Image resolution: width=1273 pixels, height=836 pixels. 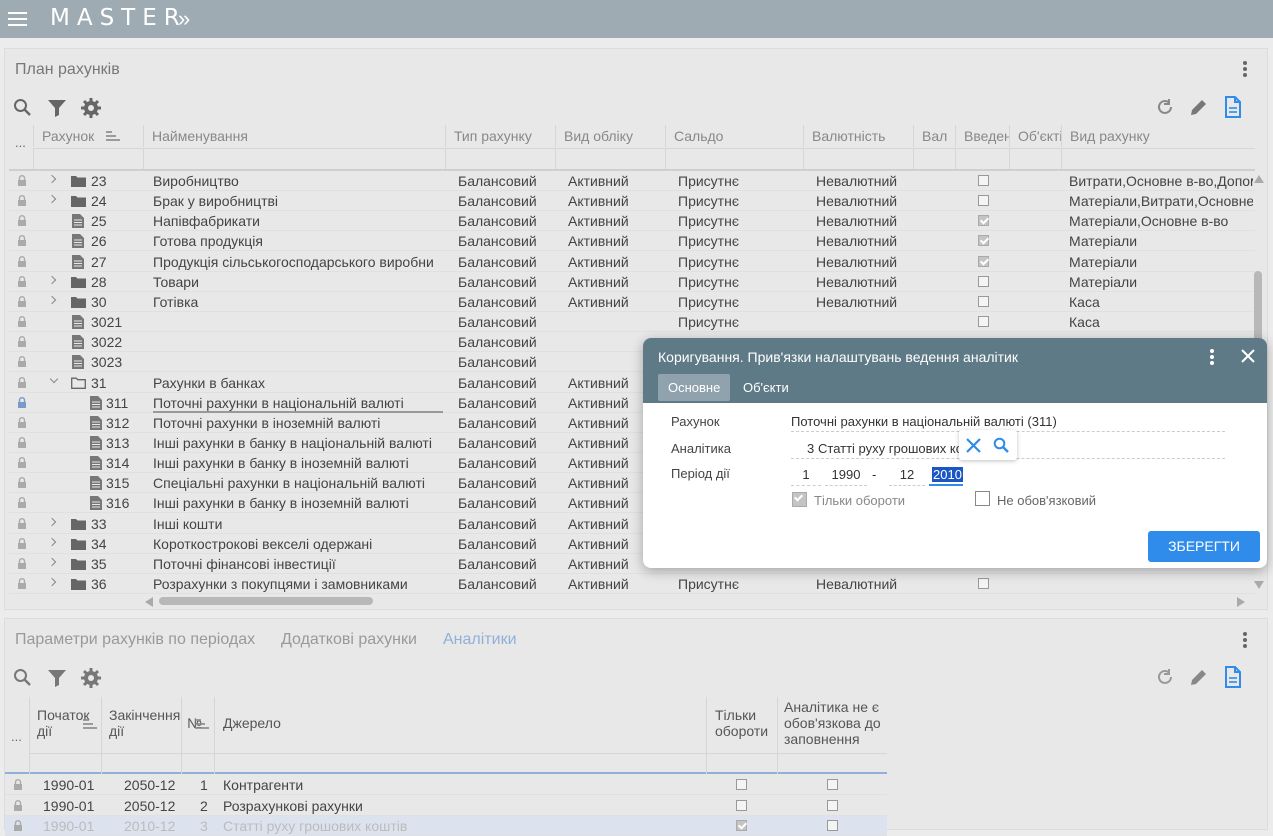 I want to click on scroll-left-icon, so click(x=149, y=602).